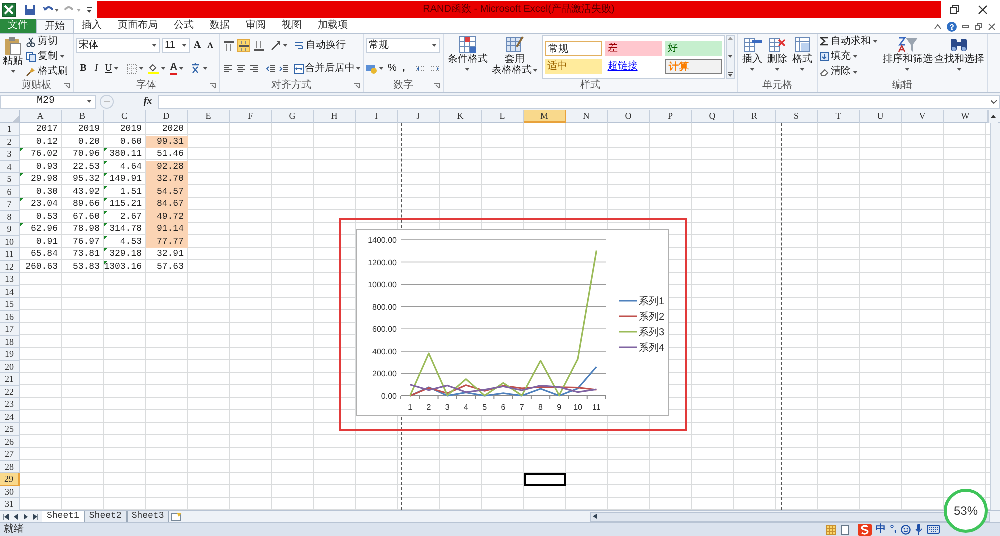 The width and height of the screenshot is (1000, 536). What do you see at coordinates (983, 9) in the screenshot?
I see `close-icon` at bounding box center [983, 9].